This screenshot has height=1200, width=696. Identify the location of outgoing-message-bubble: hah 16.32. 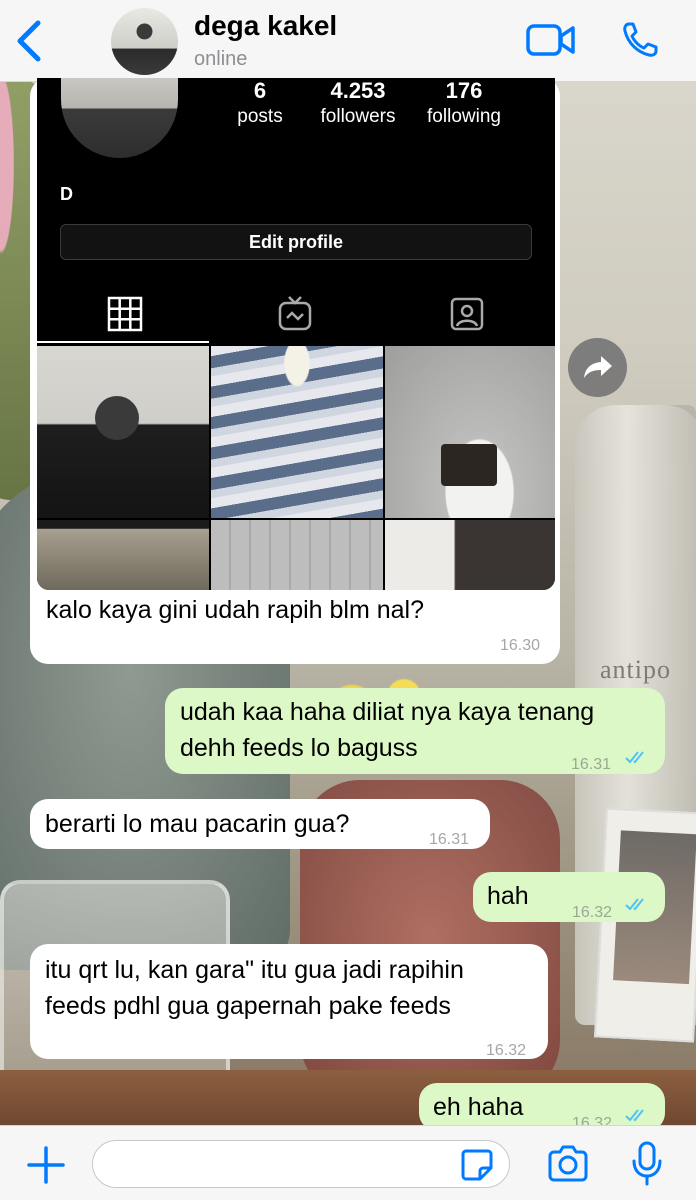
(569, 897).